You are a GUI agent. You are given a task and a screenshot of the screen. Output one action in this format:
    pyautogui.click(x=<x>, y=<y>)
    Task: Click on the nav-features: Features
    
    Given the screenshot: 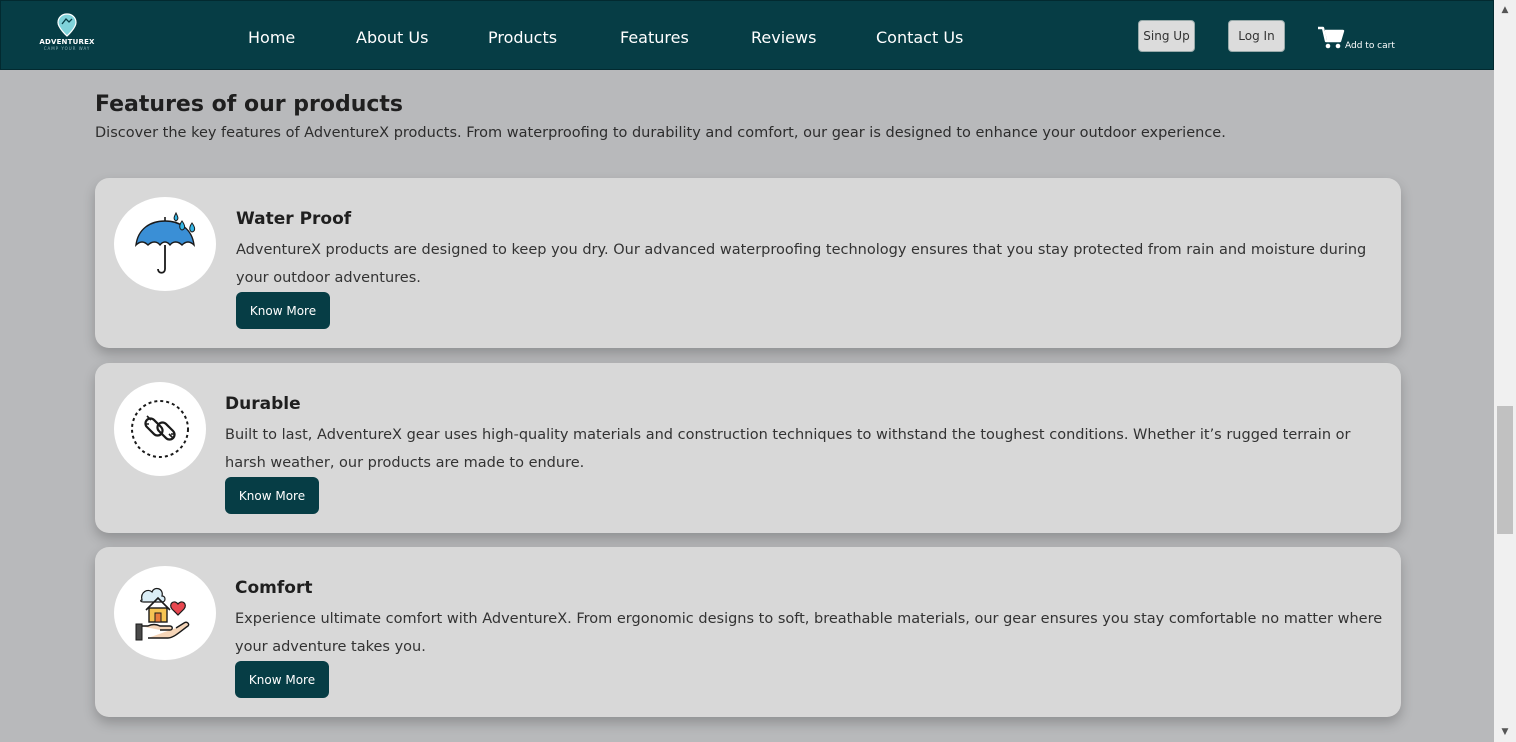 What is the action you would take?
    pyautogui.click(x=654, y=38)
    